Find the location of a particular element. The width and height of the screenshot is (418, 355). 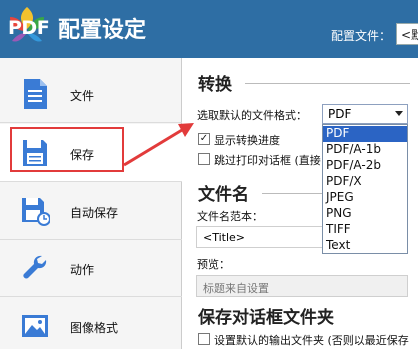

sidebar-item-image-format: 图像格式 is located at coordinates (91, 326).